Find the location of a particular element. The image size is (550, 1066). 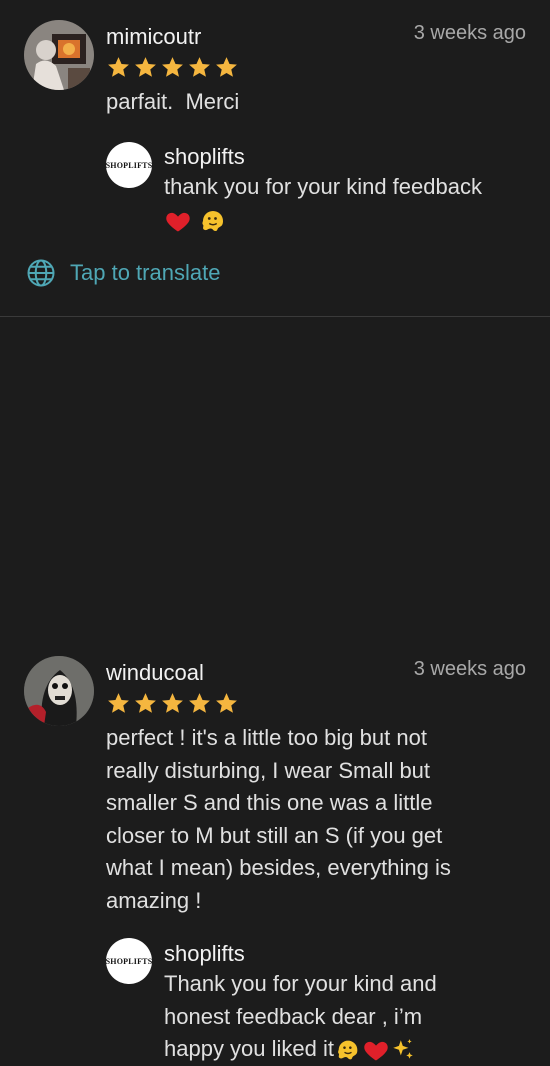

translate-link: Tap to translate is located at coordinates (123, 273).